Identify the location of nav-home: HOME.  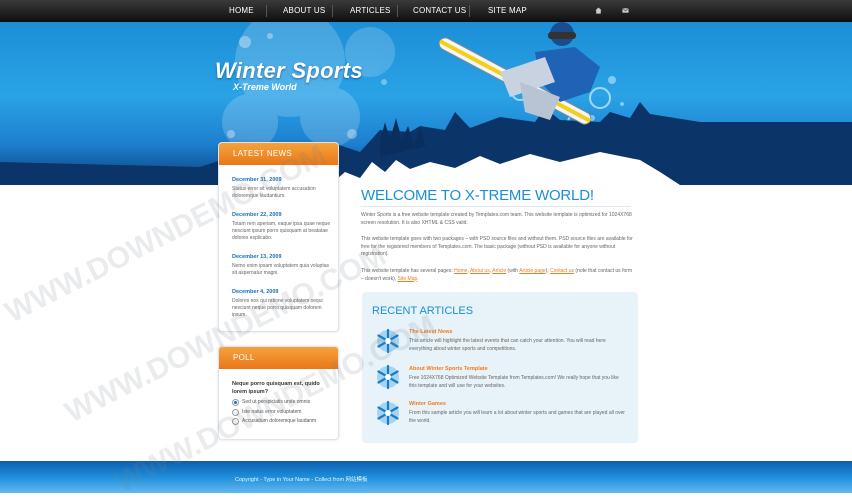
(241, 11).